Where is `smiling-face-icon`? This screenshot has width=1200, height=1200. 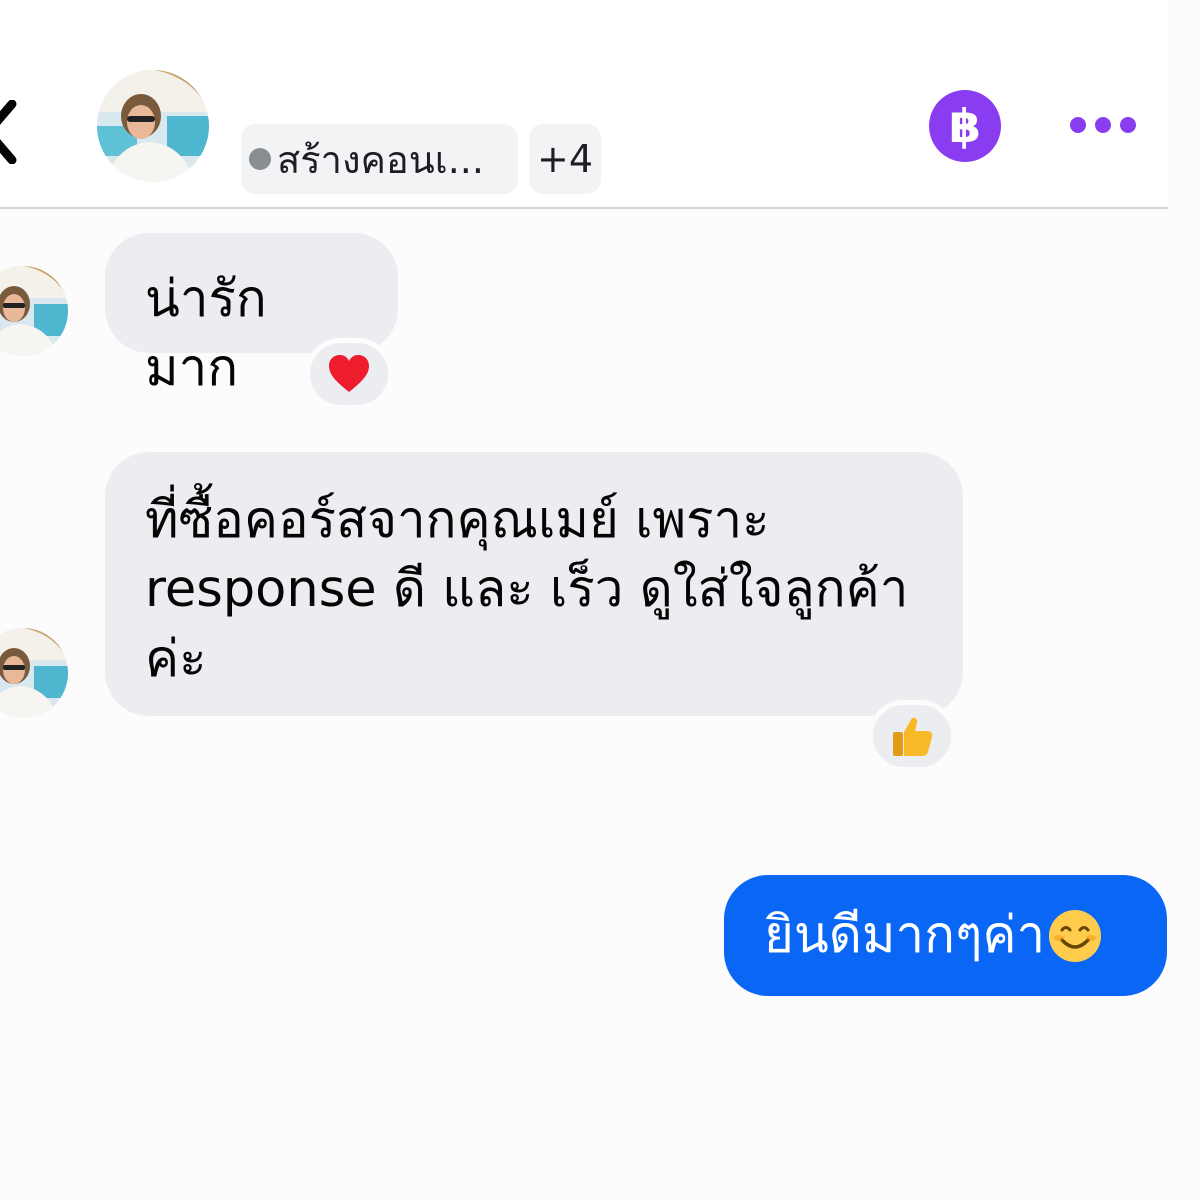 smiling-face-icon is located at coordinates (1075, 935).